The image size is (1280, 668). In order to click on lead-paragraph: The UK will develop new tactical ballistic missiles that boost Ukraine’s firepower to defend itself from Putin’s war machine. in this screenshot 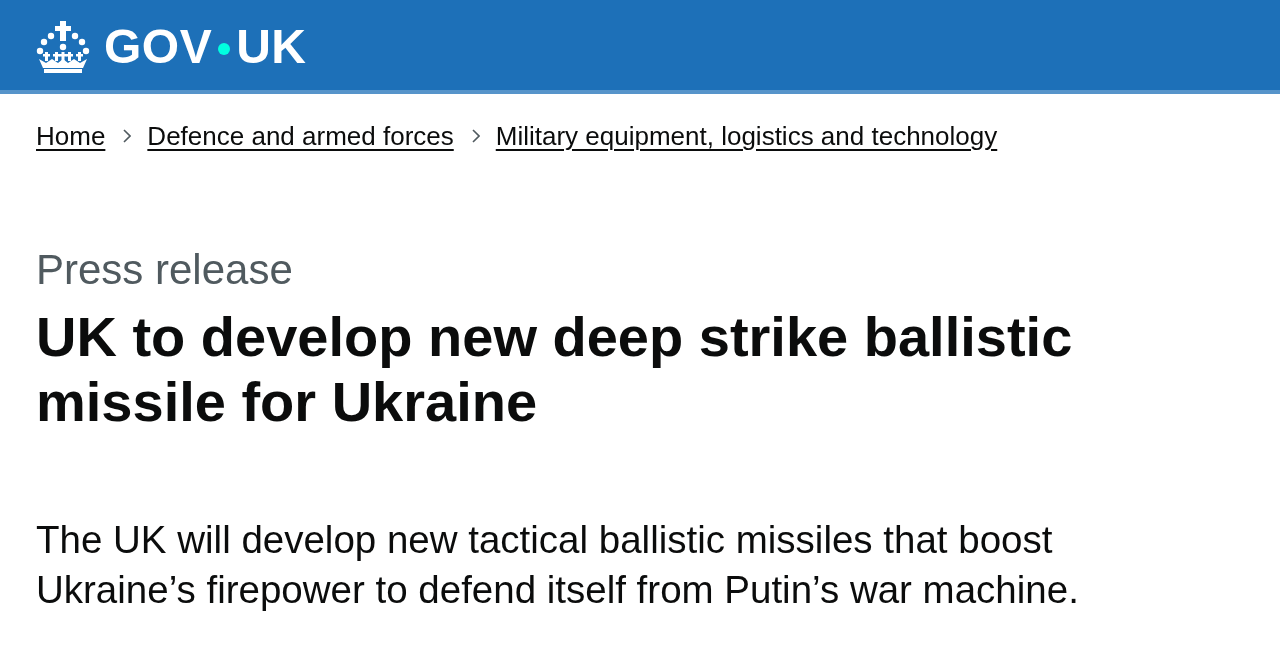, I will do `click(558, 565)`.